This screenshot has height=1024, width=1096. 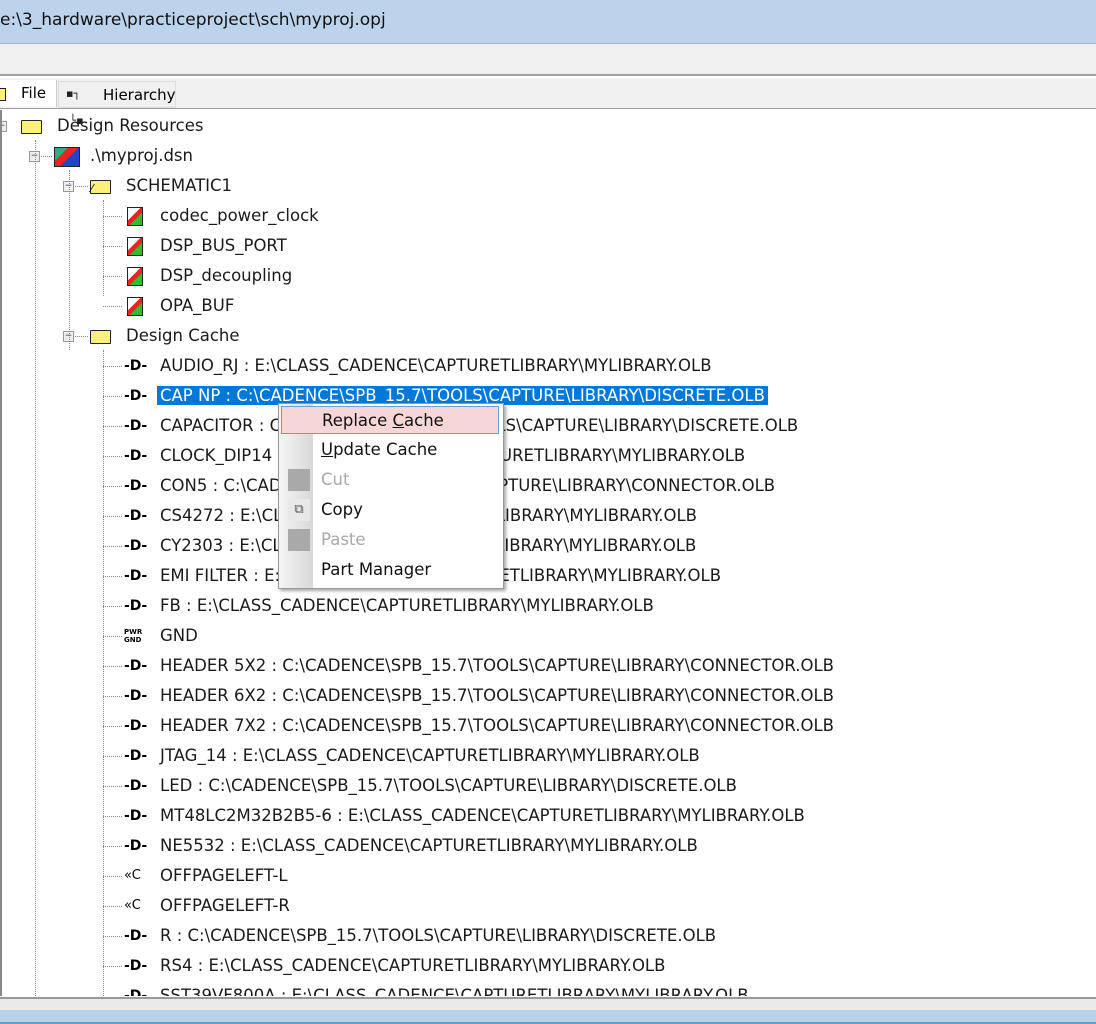 I want to click on collapse-toggle: −, so click(x=4, y=126).